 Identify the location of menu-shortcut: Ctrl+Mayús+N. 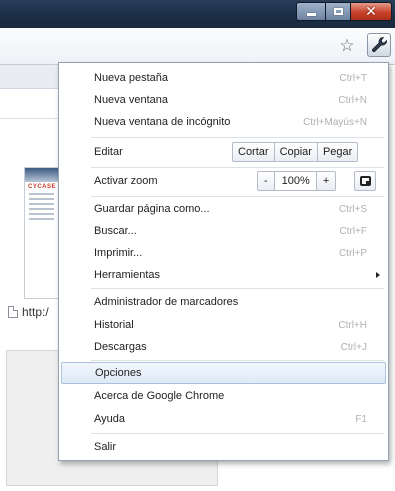
(335, 122).